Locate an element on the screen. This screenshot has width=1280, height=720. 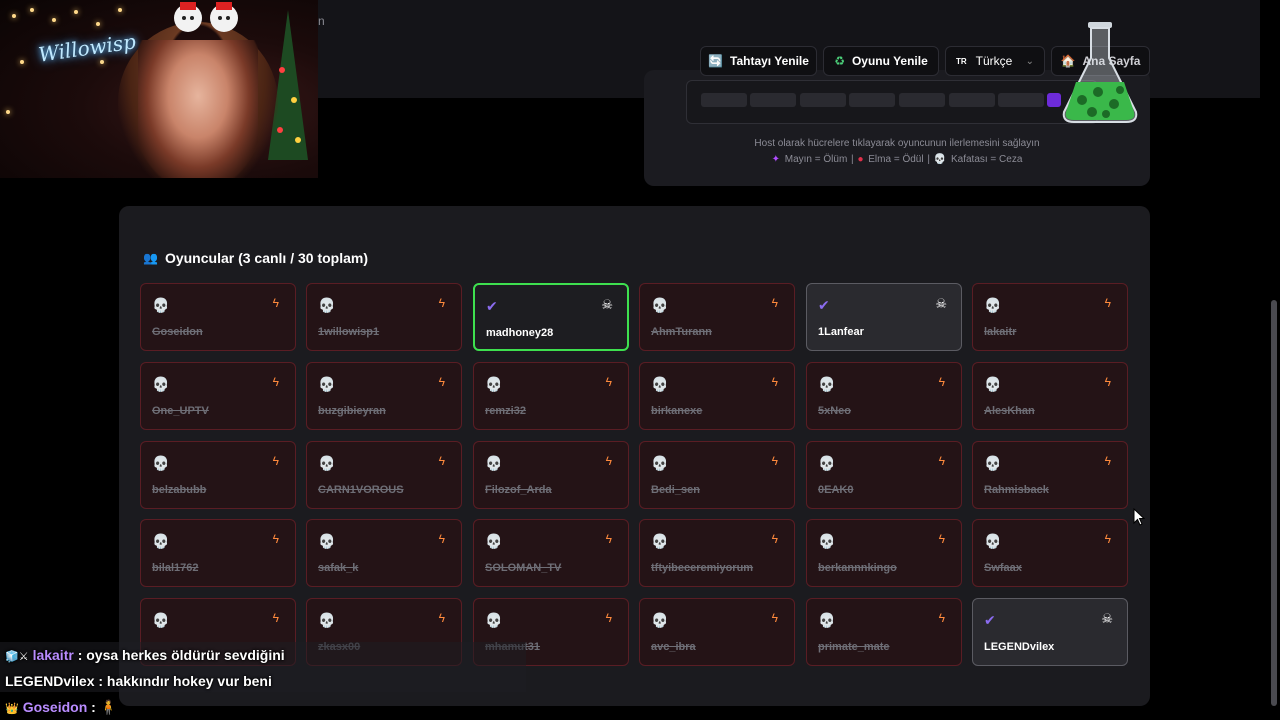
player-card: ✔ ☠ 1Lanfear is located at coordinates (884, 317).